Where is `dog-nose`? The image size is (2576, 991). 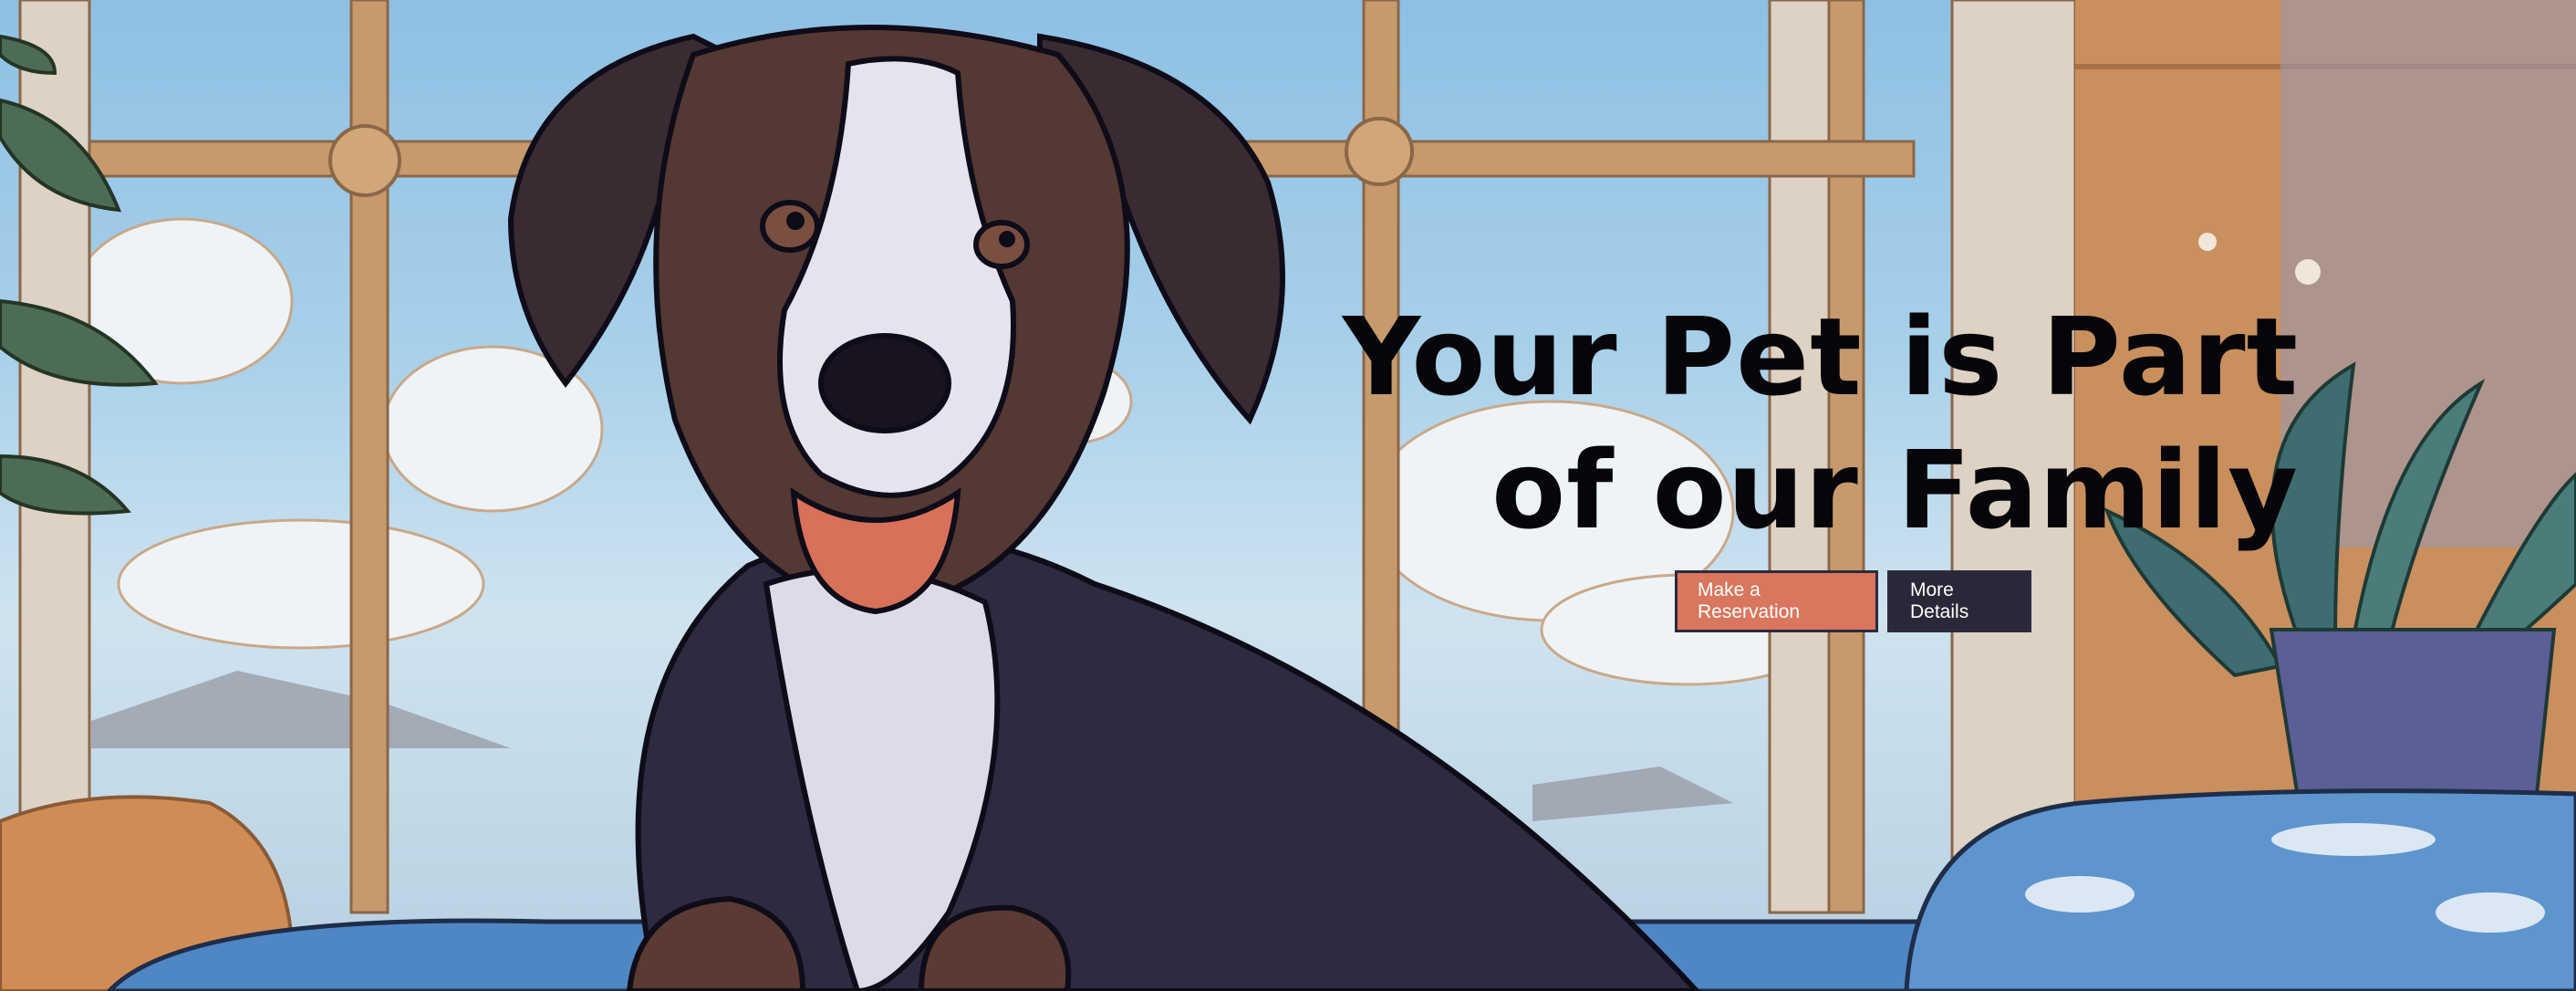 dog-nose is located at coordinates (885, 383).